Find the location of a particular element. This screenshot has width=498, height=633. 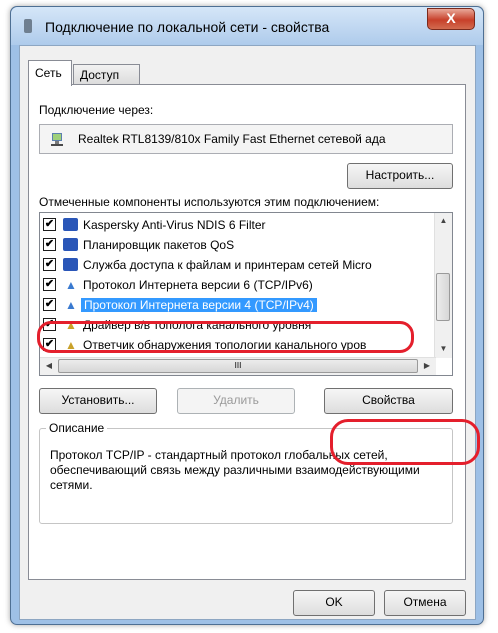

component-label: Планировщик пакетов QoS is located at coordinates (159, 245).